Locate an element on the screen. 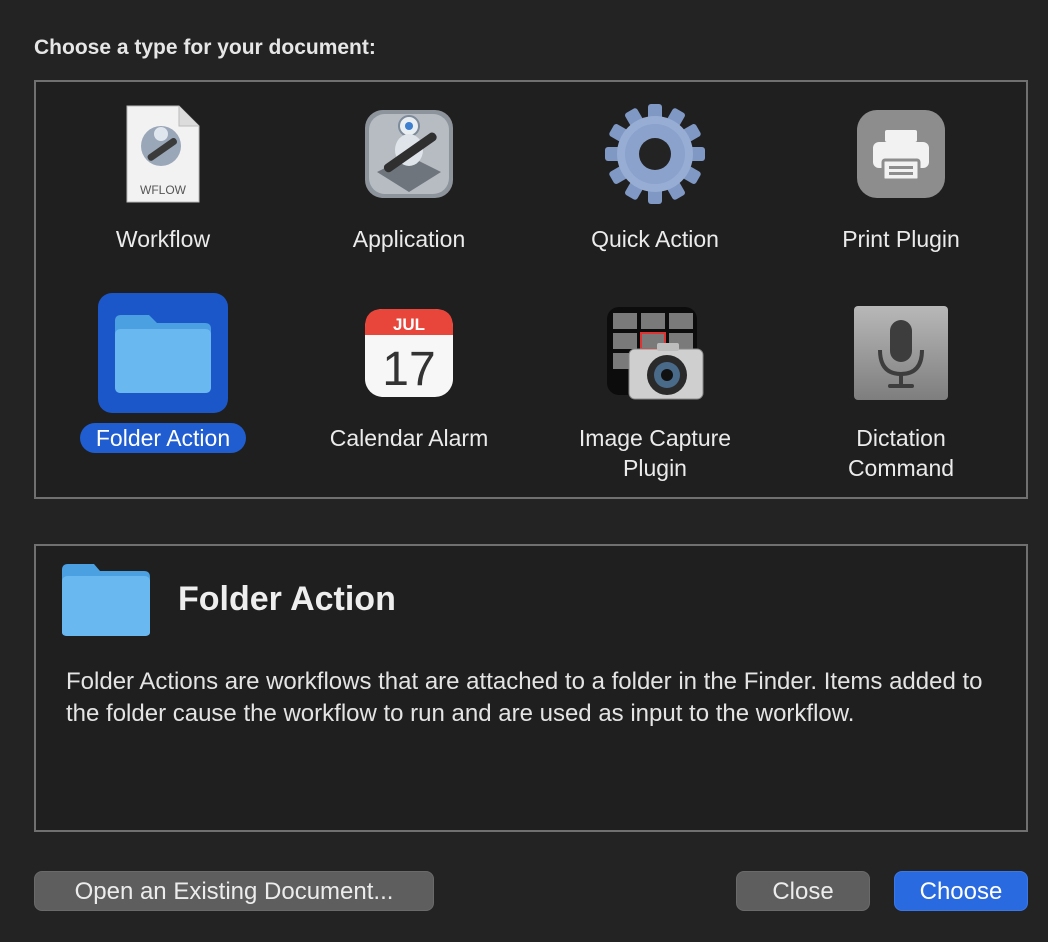 This screenshot has height=942, width=1048. type-workflow: WFLOW Workflow is located at coordinates (163, 174).